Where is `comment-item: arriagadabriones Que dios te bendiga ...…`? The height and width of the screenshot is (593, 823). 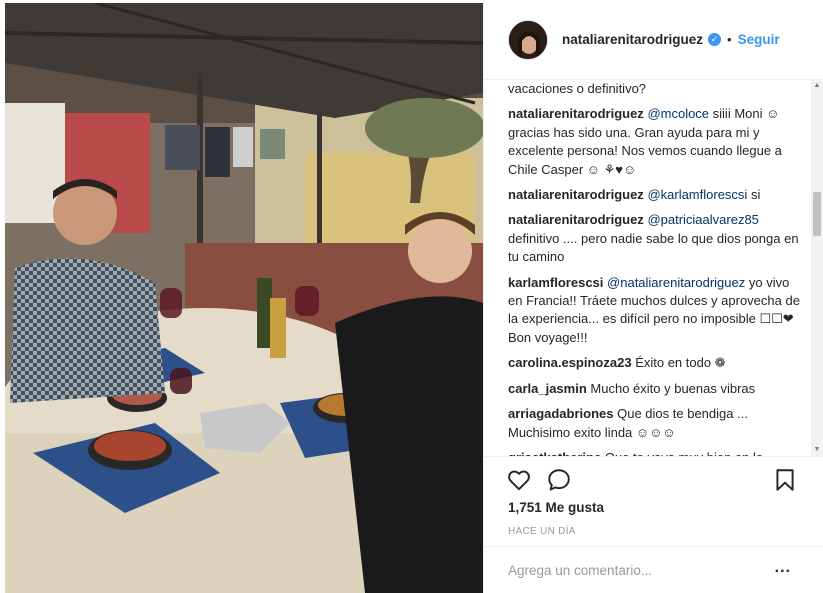 comment-item: arriagadabriones Que dios te bendiga ...… is located at coordinates (654, 423).